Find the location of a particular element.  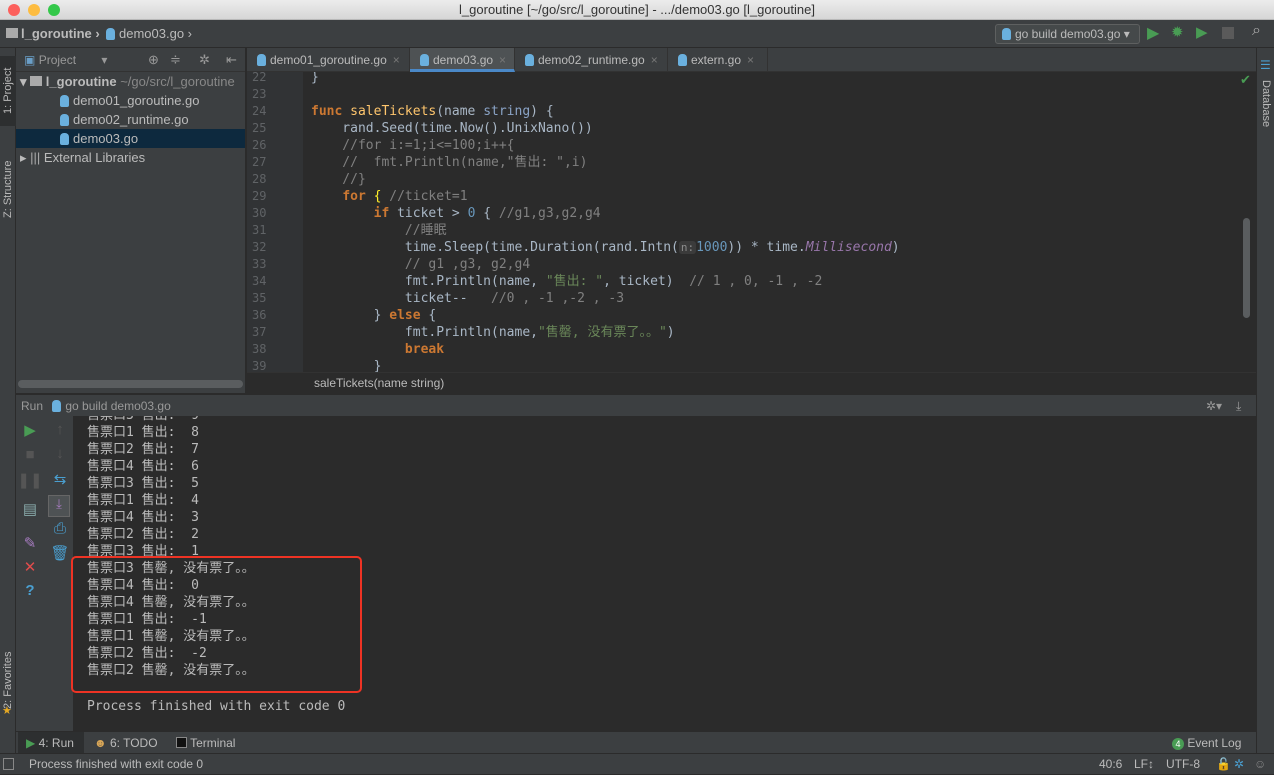

code-token: // fmt.Println(name,"售出: ",i) is located at coordinates (449, 162).